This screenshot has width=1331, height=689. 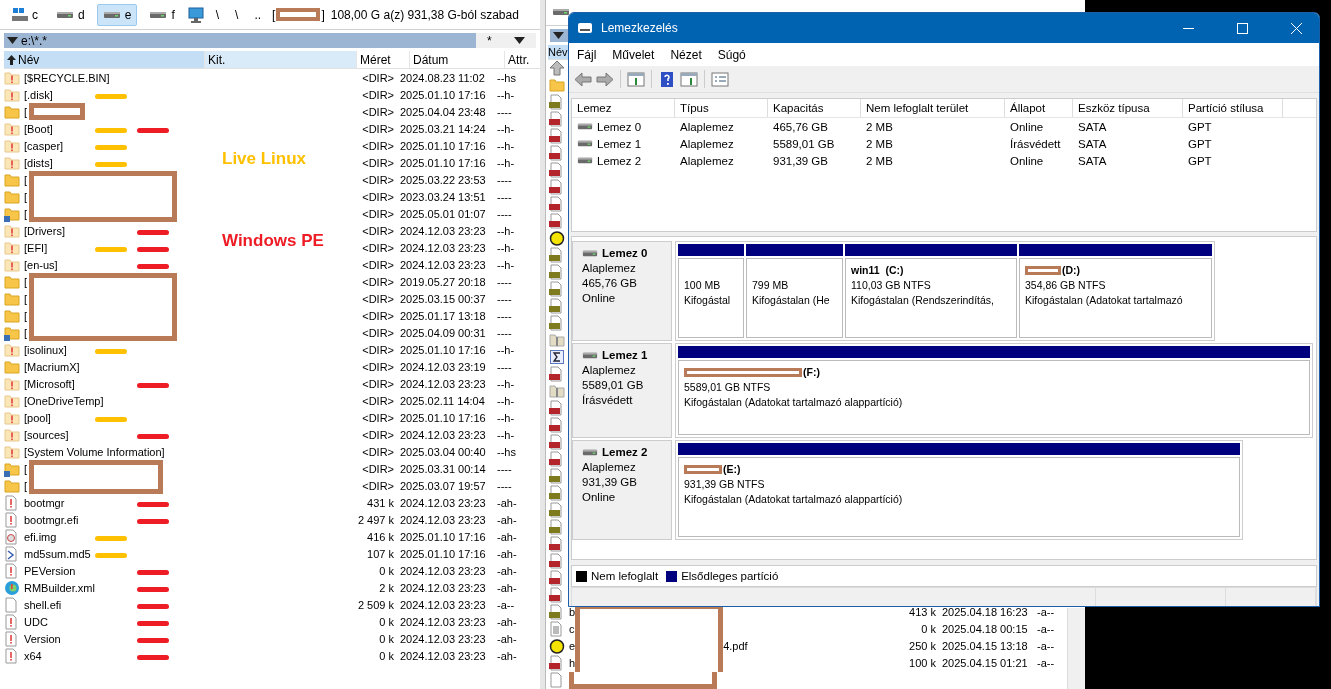 What do you see at coordinates (1115, 298) in the screenshot?
I see `partition: (D:) 354,86 GB NTFS Kifogástalan (Adatokat tartalmazó` at bounding box center [1115, 298].